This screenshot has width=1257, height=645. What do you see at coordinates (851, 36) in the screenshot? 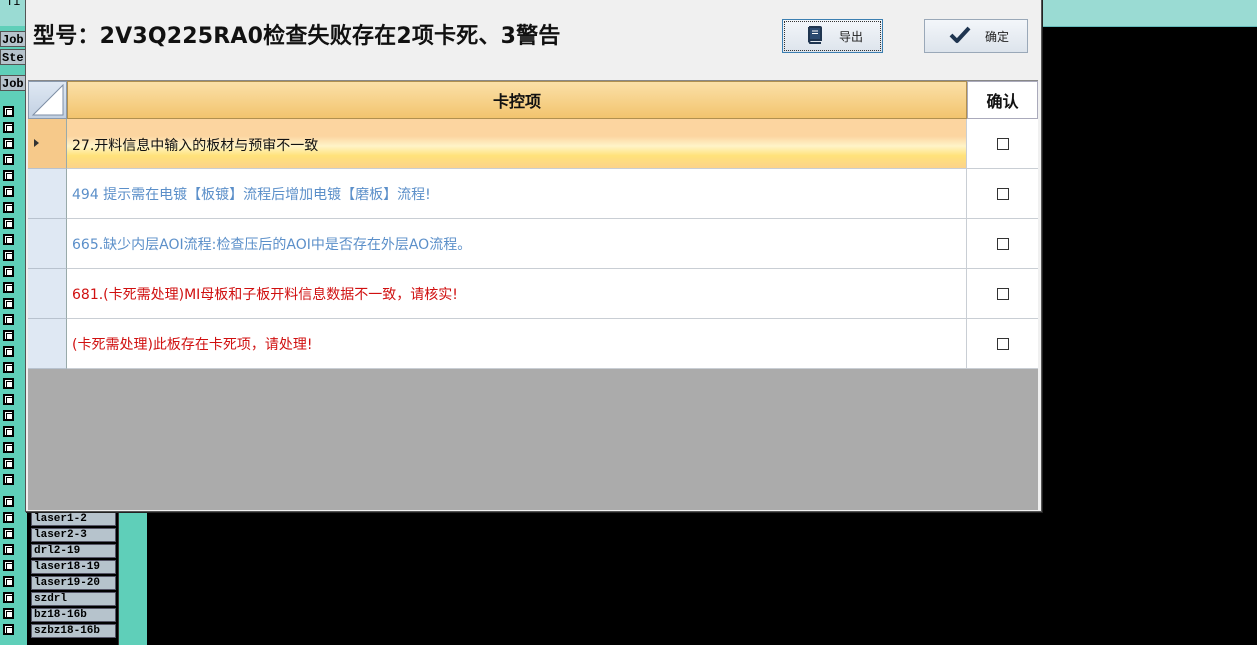
I see `export-button-label: 导出` at bounding box center [851, 36].